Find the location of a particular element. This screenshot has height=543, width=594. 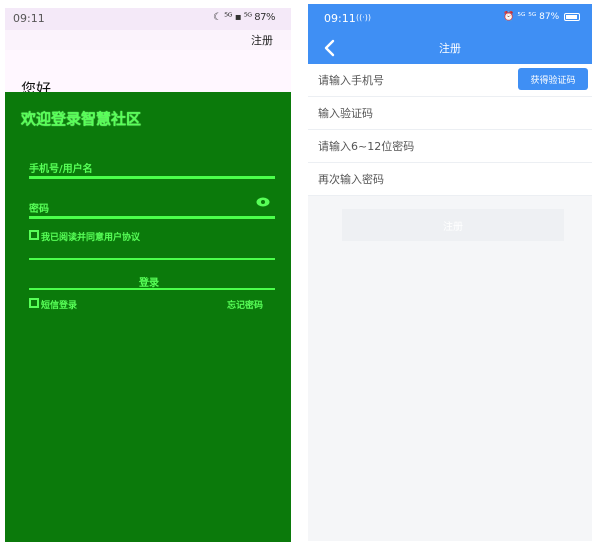

login-button-bottom-edge is located at coordinates (152, 289).